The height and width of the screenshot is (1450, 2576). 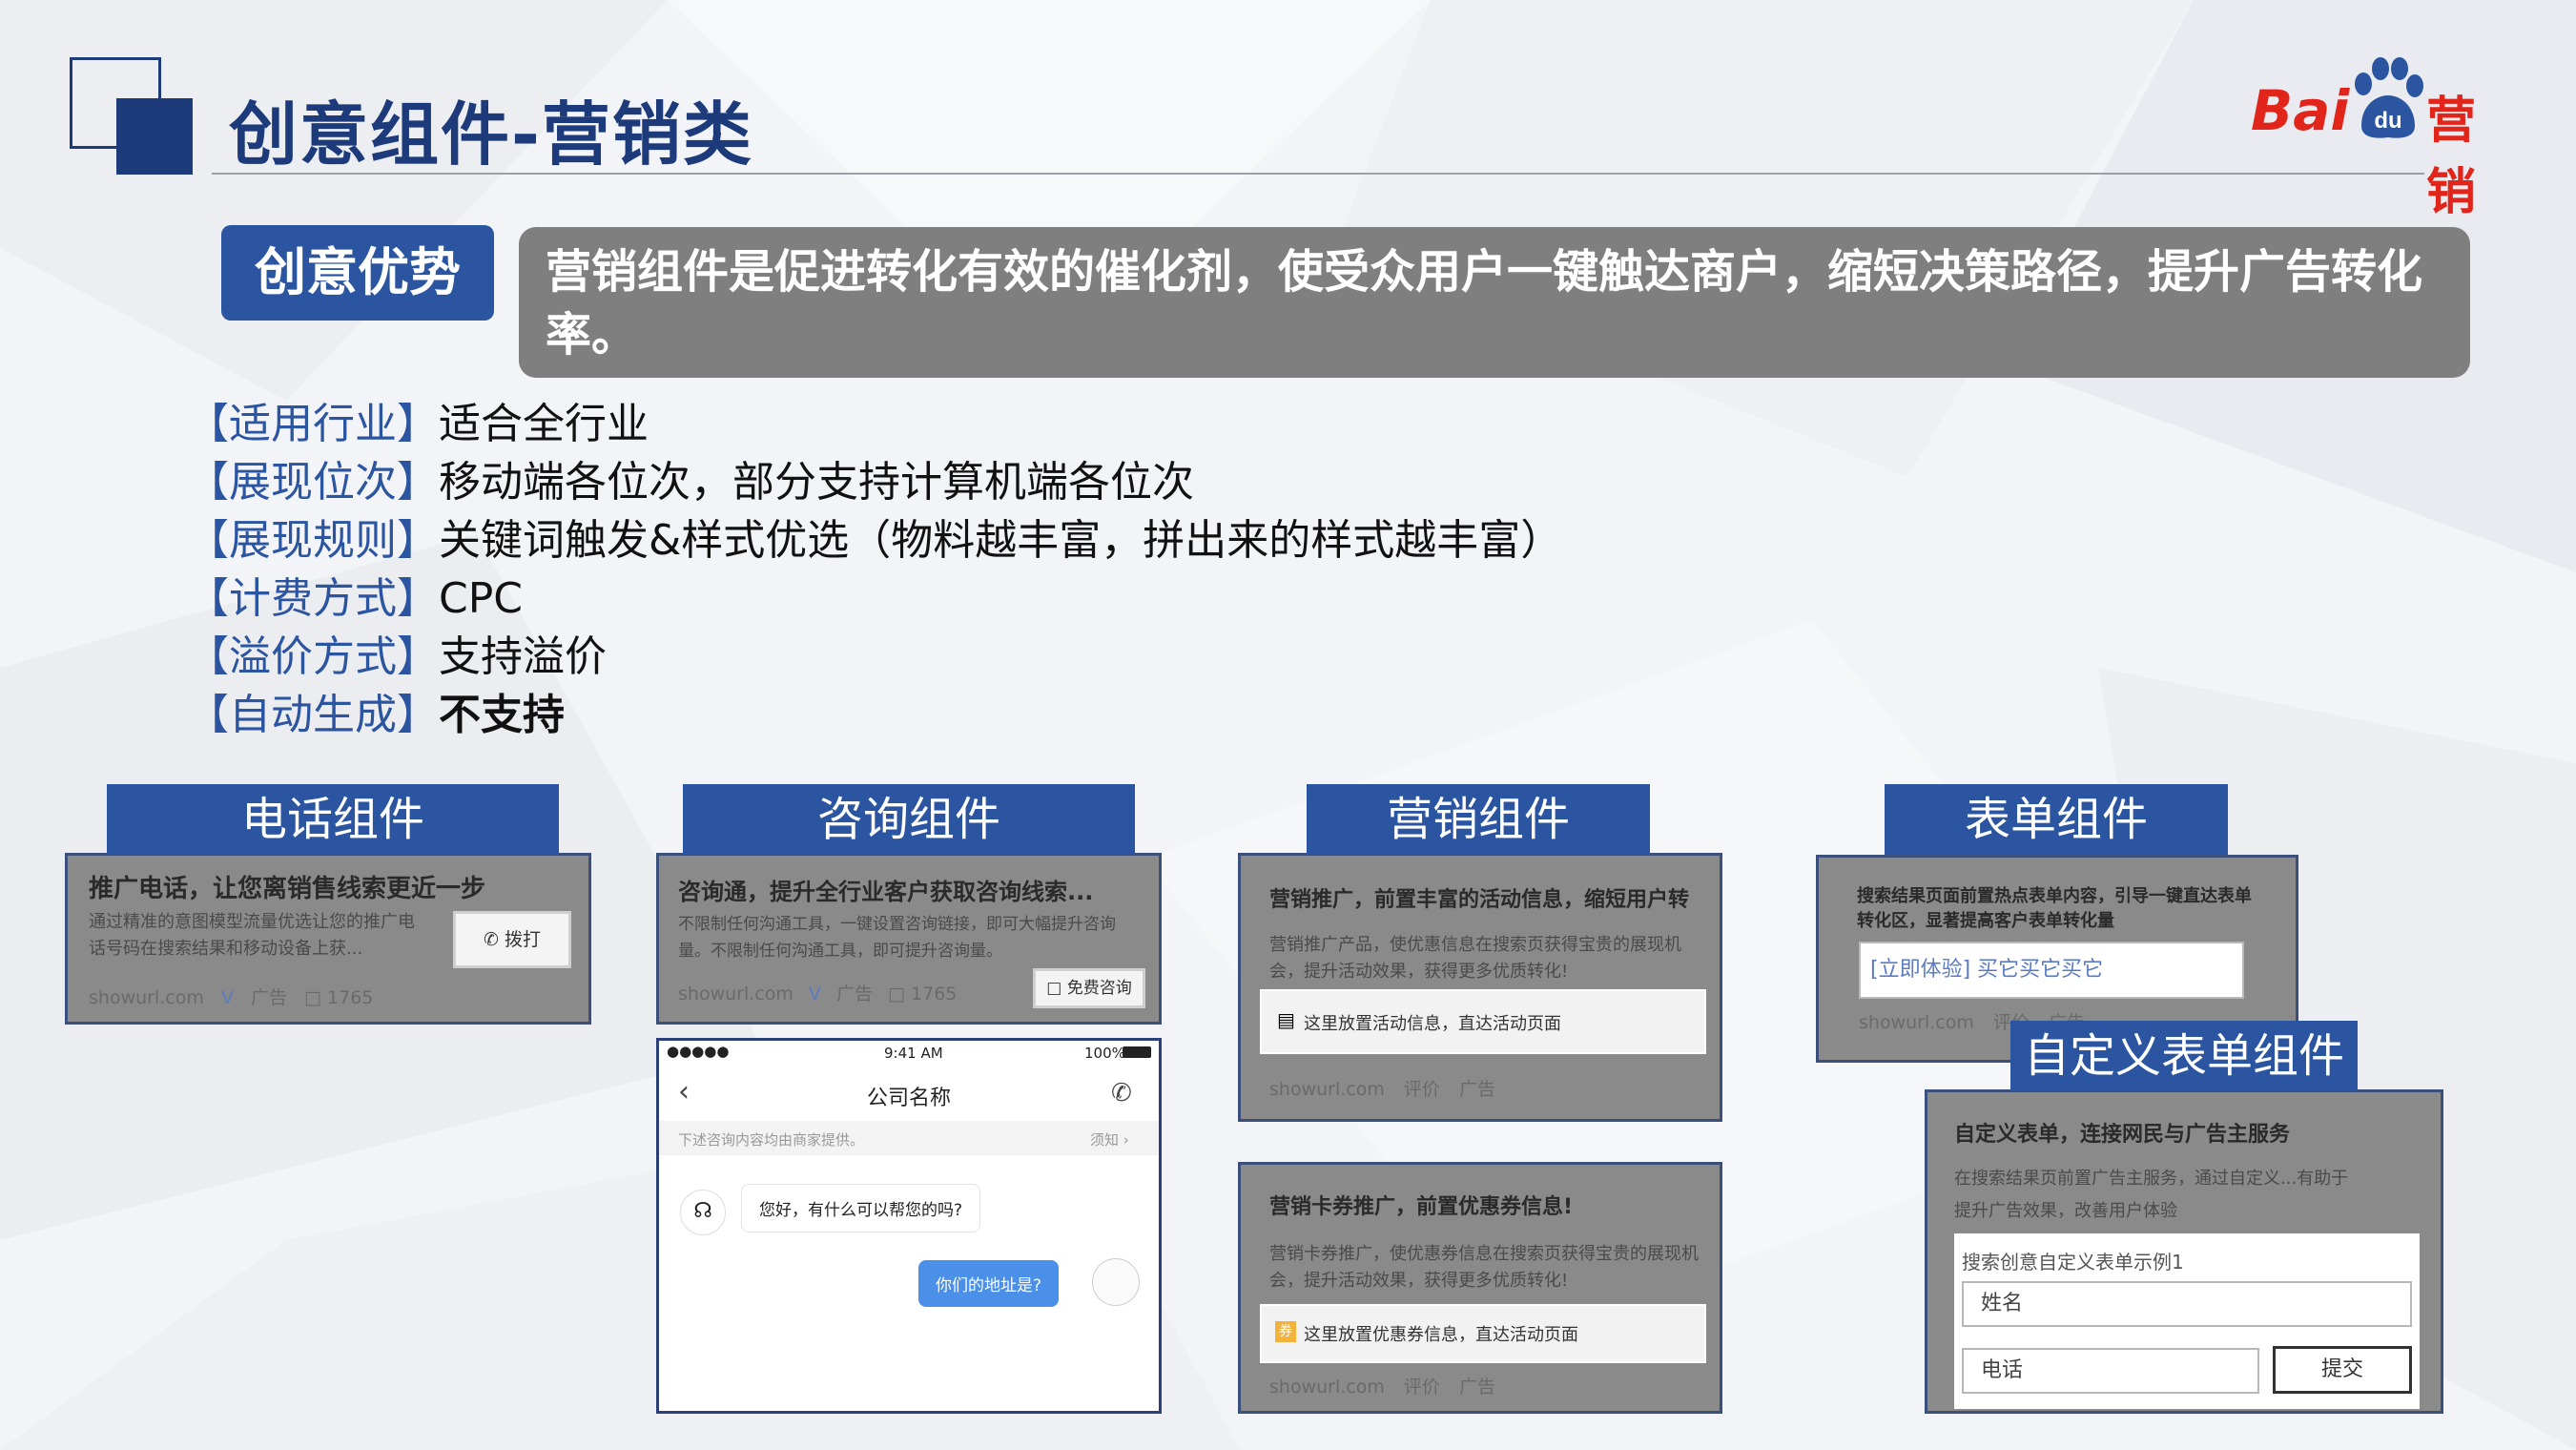 I want to click on property-key: 【自动生成】, so click(x=313, y=715).